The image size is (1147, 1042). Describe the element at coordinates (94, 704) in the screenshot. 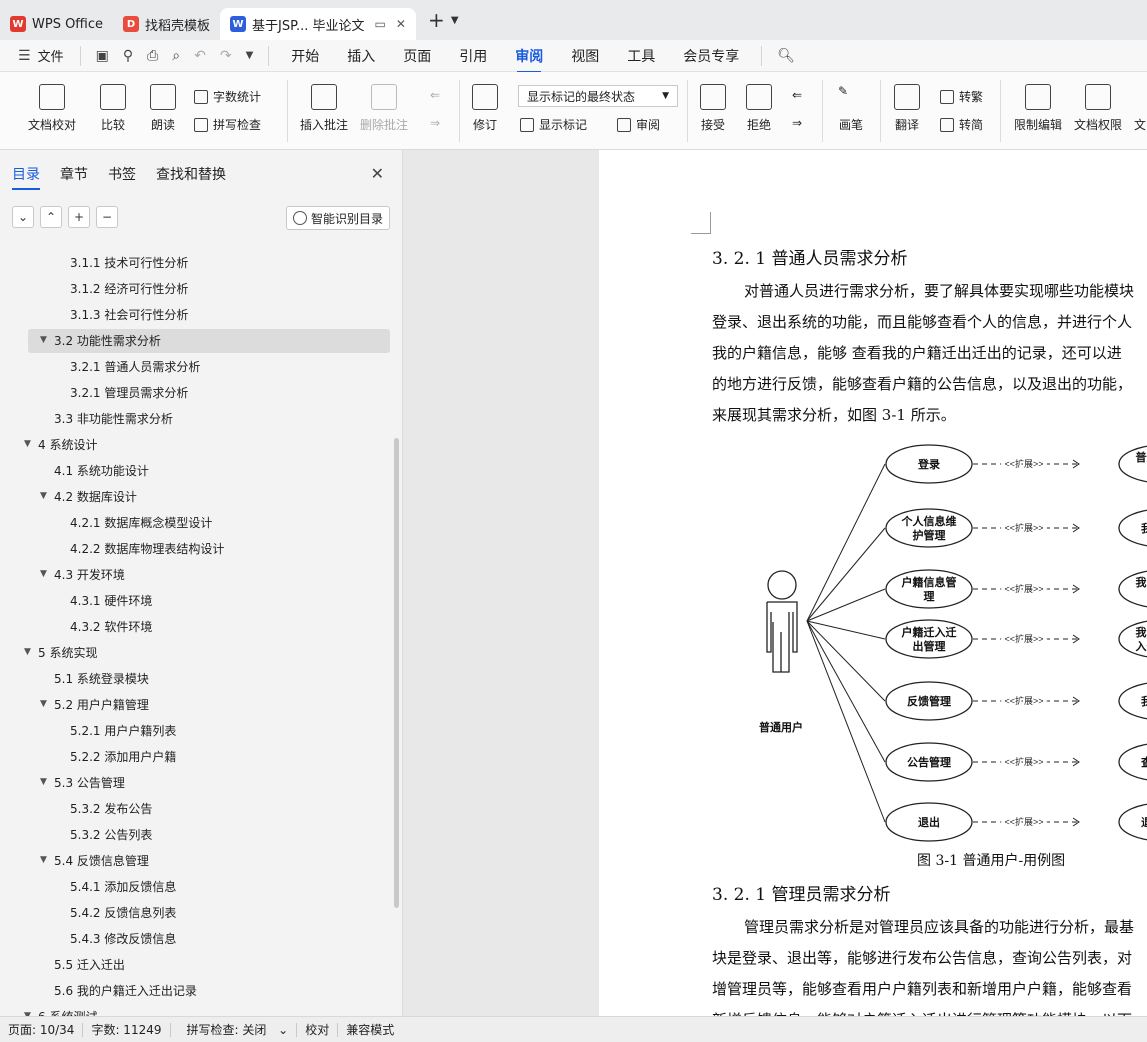

I see `toc-item: ▼ 5.2 用户户籍管理` at that location.